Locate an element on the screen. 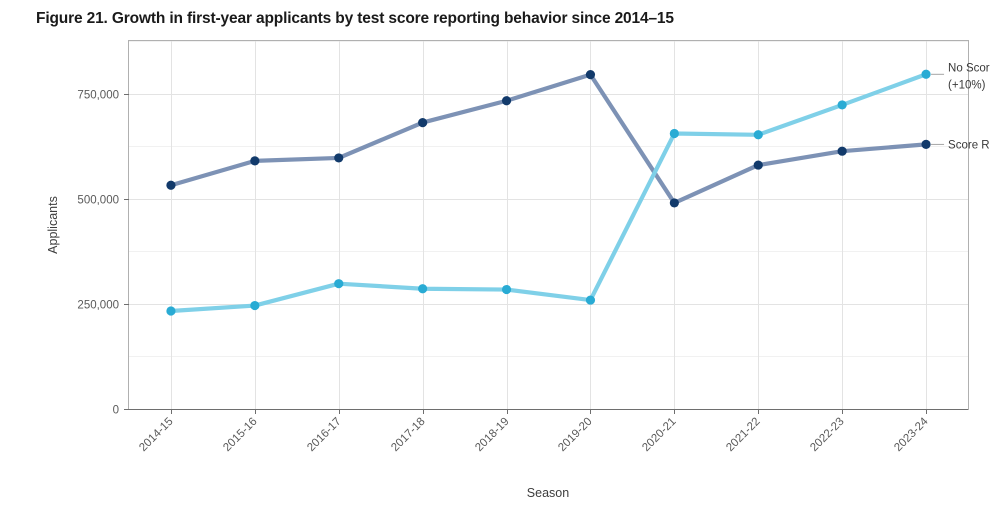 This screenshot has width=990, height=513. x-tick-label: 2014-15 is located at coordinates (156, 435).